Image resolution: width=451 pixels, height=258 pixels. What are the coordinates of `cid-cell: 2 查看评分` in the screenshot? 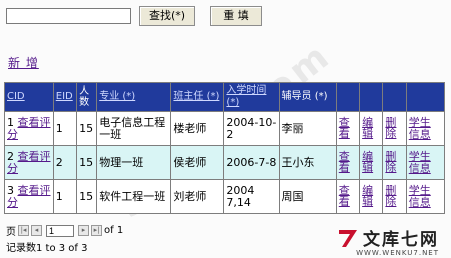 It's located at (29, 162).